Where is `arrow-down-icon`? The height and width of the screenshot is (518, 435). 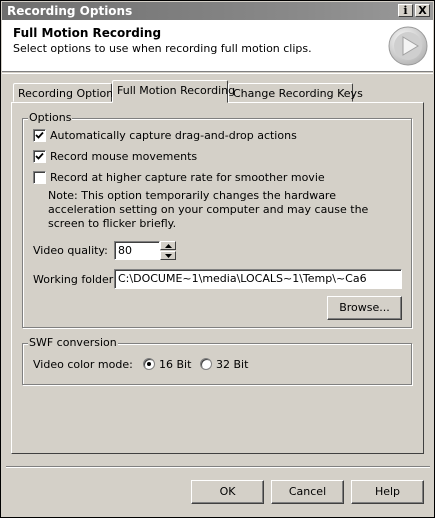
arrow-down-icon is located at coordinates (168, 256).